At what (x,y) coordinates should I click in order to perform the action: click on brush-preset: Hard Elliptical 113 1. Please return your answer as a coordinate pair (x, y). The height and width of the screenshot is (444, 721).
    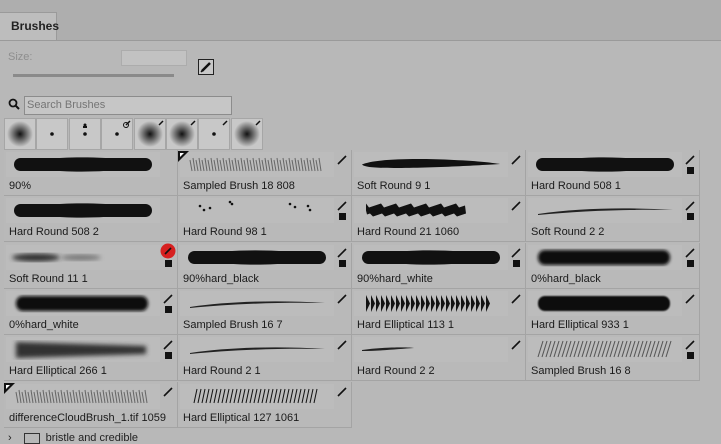
    Looking at the image, I should click on (439, 311).